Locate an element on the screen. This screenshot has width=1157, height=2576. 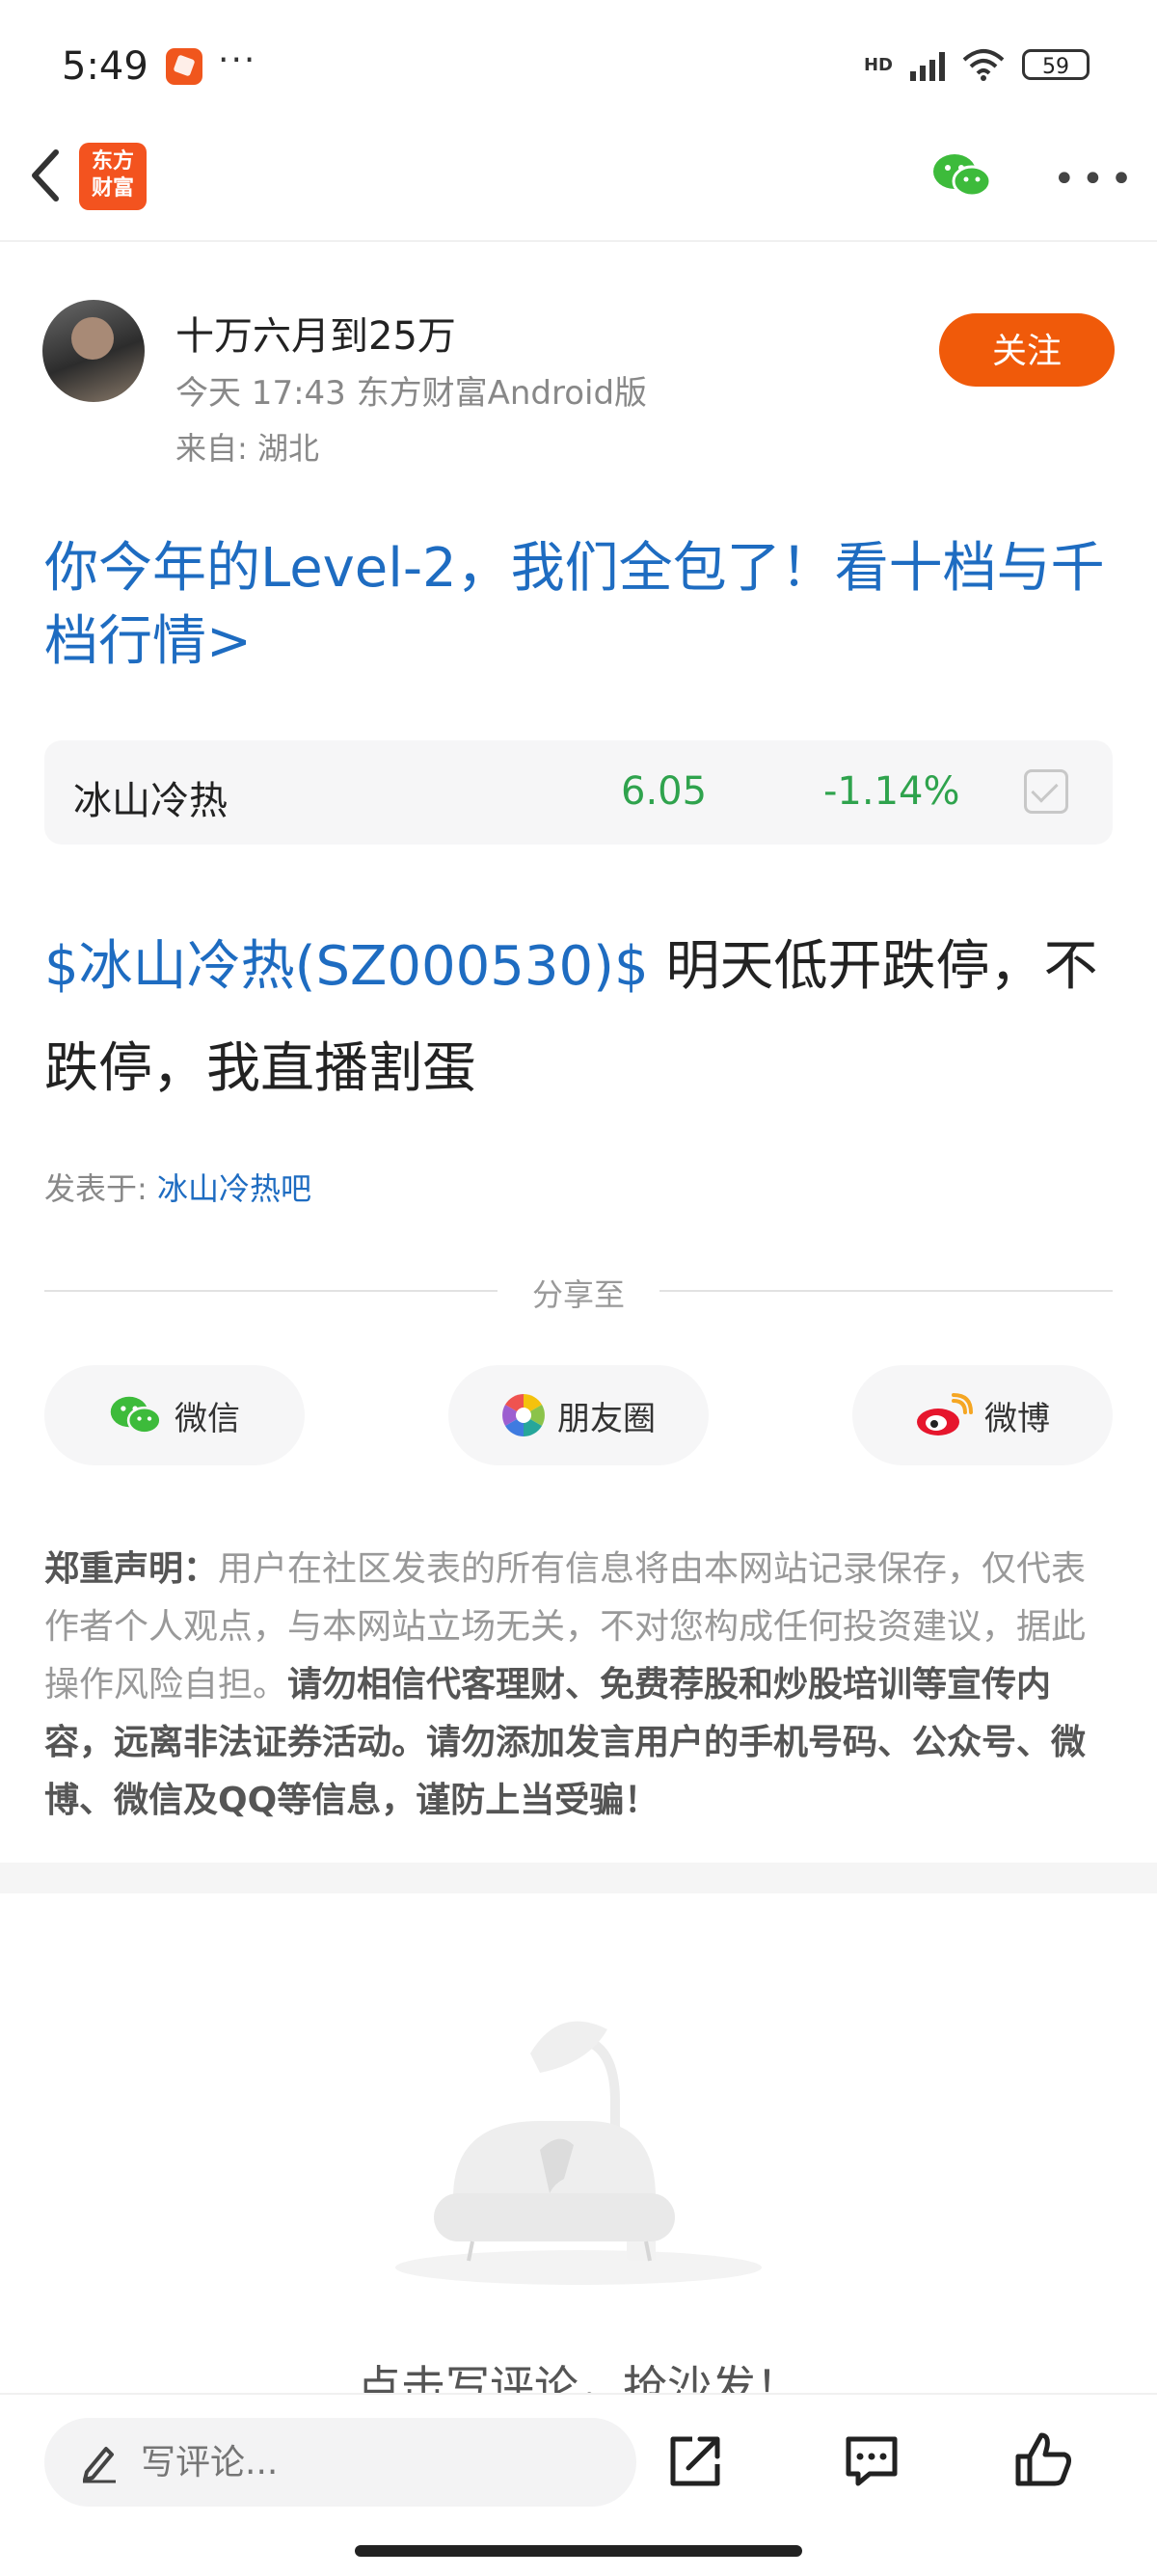
status-time: 5:49 is located at coordinates (105, 66).